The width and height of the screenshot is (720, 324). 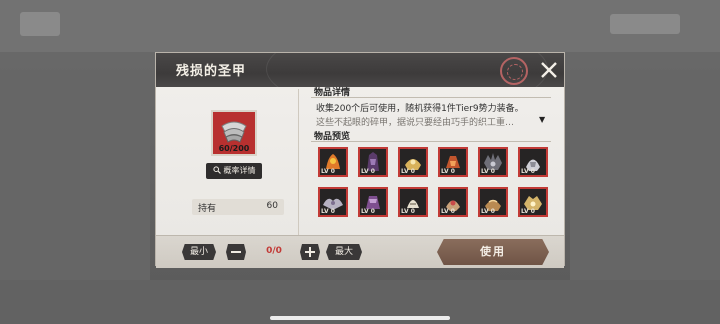 I want to click on description-line-1: 收集200个后可使用，随机获得1件Tier9势力装备。, so click(x=420, y=109).